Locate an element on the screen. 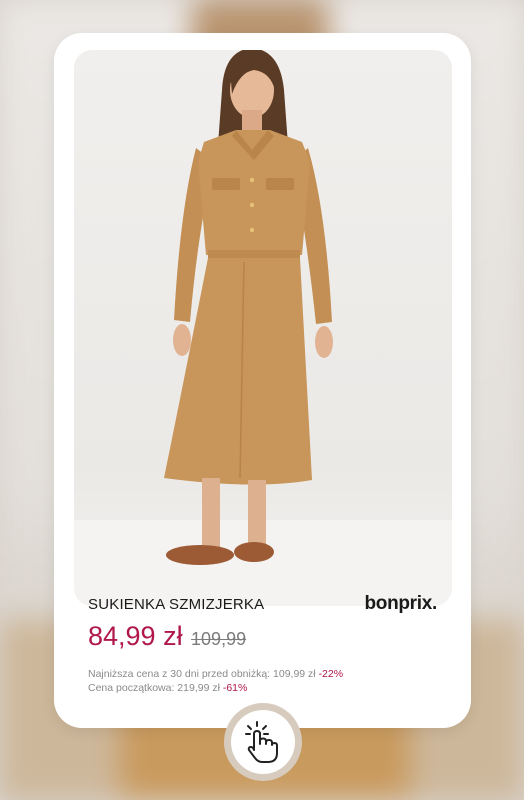  old-price: 109,99 is located at coordinates (219, 639).